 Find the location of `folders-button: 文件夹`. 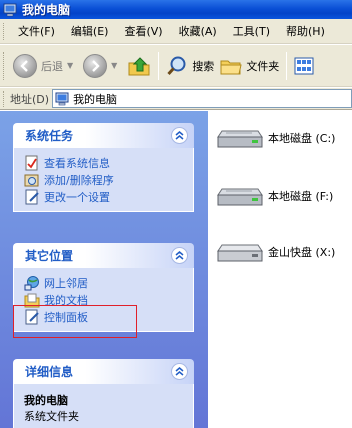

folders-button: 文件夹 is located at coordinates (249, 66).